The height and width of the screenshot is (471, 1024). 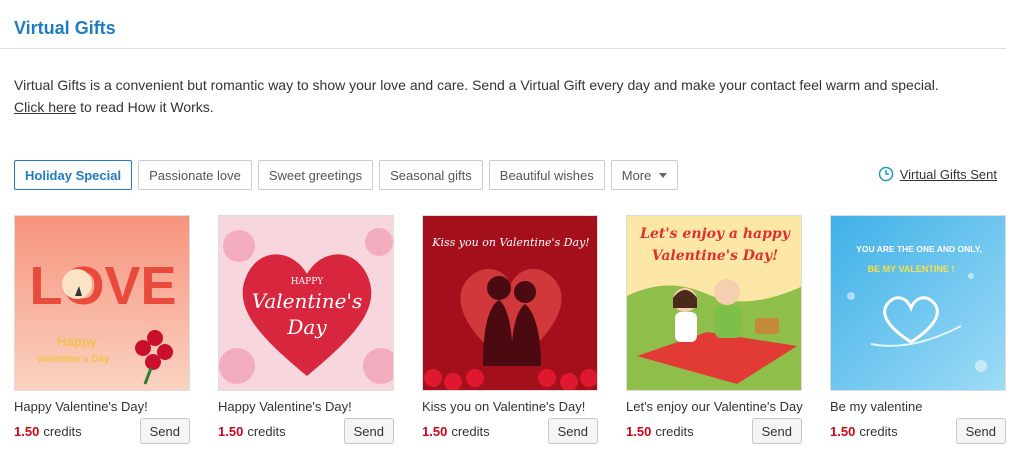 What do you see at coordinates (45, 107) in the screenshot?
I see `how-it-works-link: Click here` at bounding box center [45, 107].